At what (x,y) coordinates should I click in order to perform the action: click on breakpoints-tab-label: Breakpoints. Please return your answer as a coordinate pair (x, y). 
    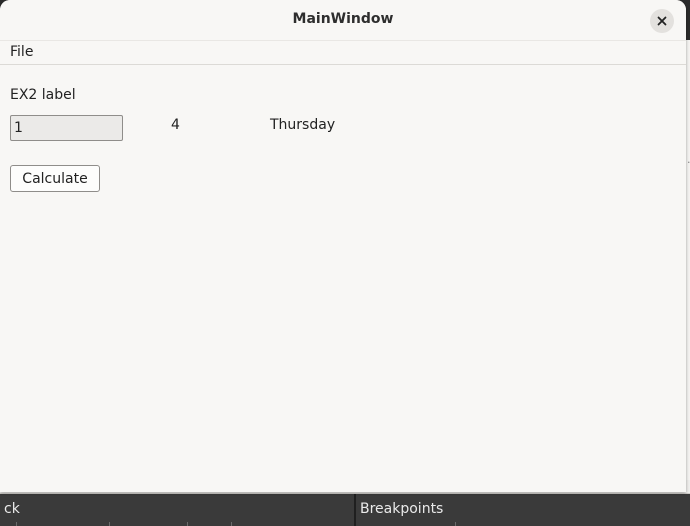
    Looking at the image, I should click on (402, 509).